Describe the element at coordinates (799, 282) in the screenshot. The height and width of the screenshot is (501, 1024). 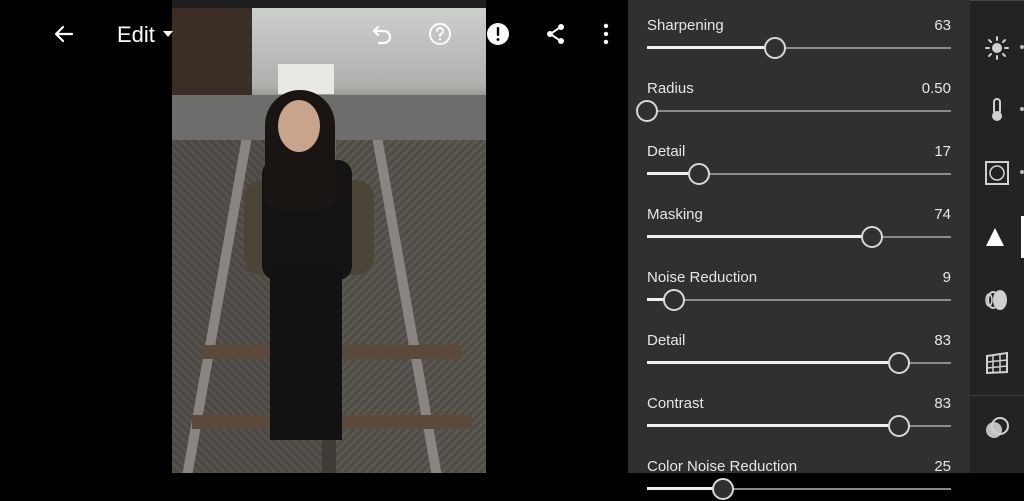
I see `slider-noise-reduction: Noise Reduction 9` at that location.